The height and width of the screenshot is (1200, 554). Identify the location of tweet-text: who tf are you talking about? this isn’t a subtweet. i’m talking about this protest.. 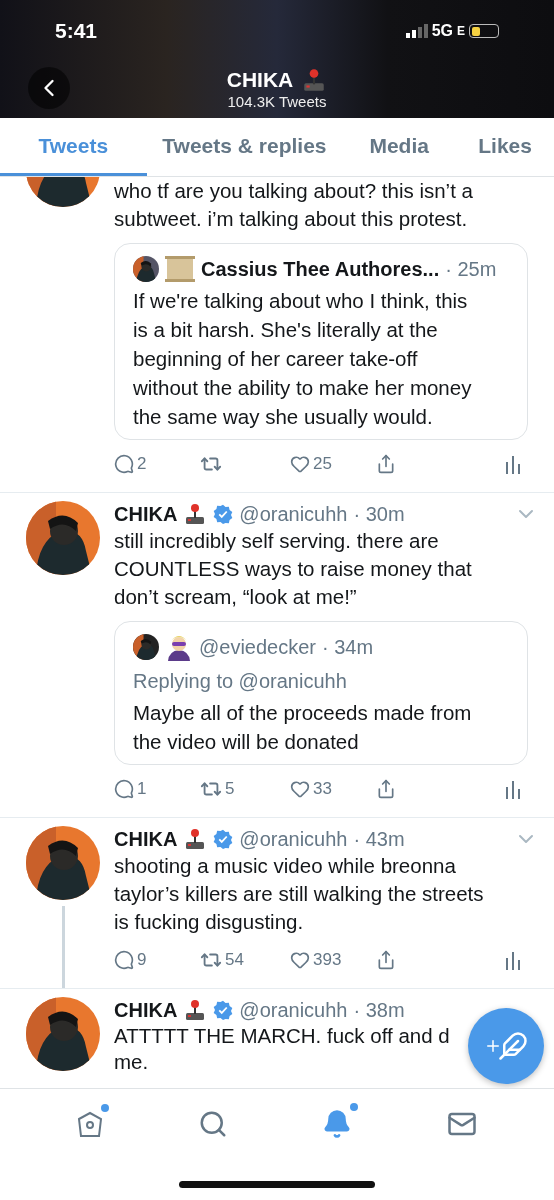
(293, 205).